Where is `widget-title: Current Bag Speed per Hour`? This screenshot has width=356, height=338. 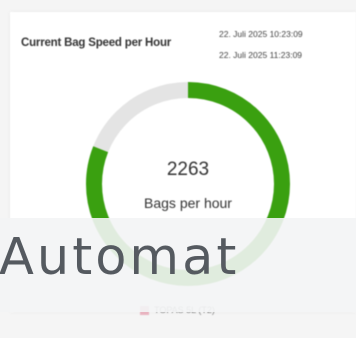 widget-title: Current Bag Speed per Hour is located at coordinates (96, 43).